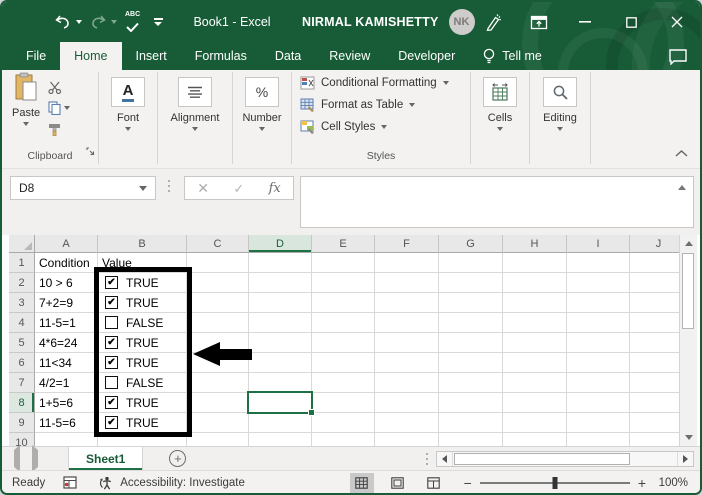 This screenshot has height=495, width=702. I want to click on undo-dropdown-icon, so click(79, 22).